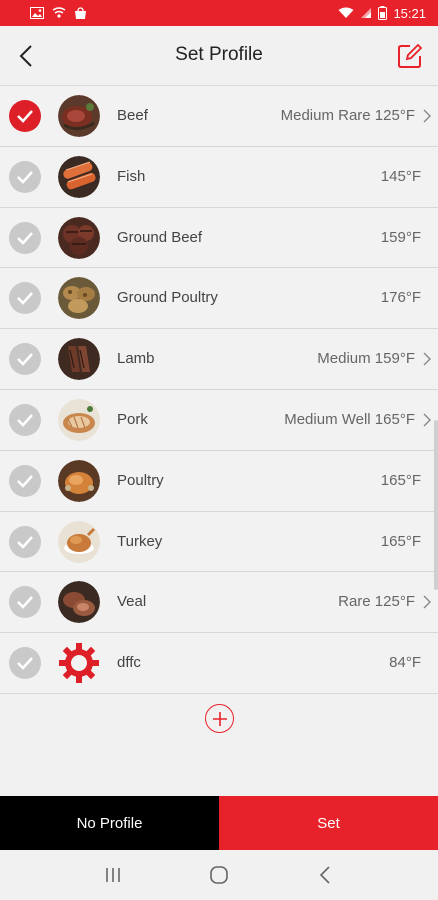 This screenshot has width=438, height=900. What do you see at coordinates (167, 298) in the screenshot?
I see `profile-name: Ground Poultry` at bounding box center [167, 298].